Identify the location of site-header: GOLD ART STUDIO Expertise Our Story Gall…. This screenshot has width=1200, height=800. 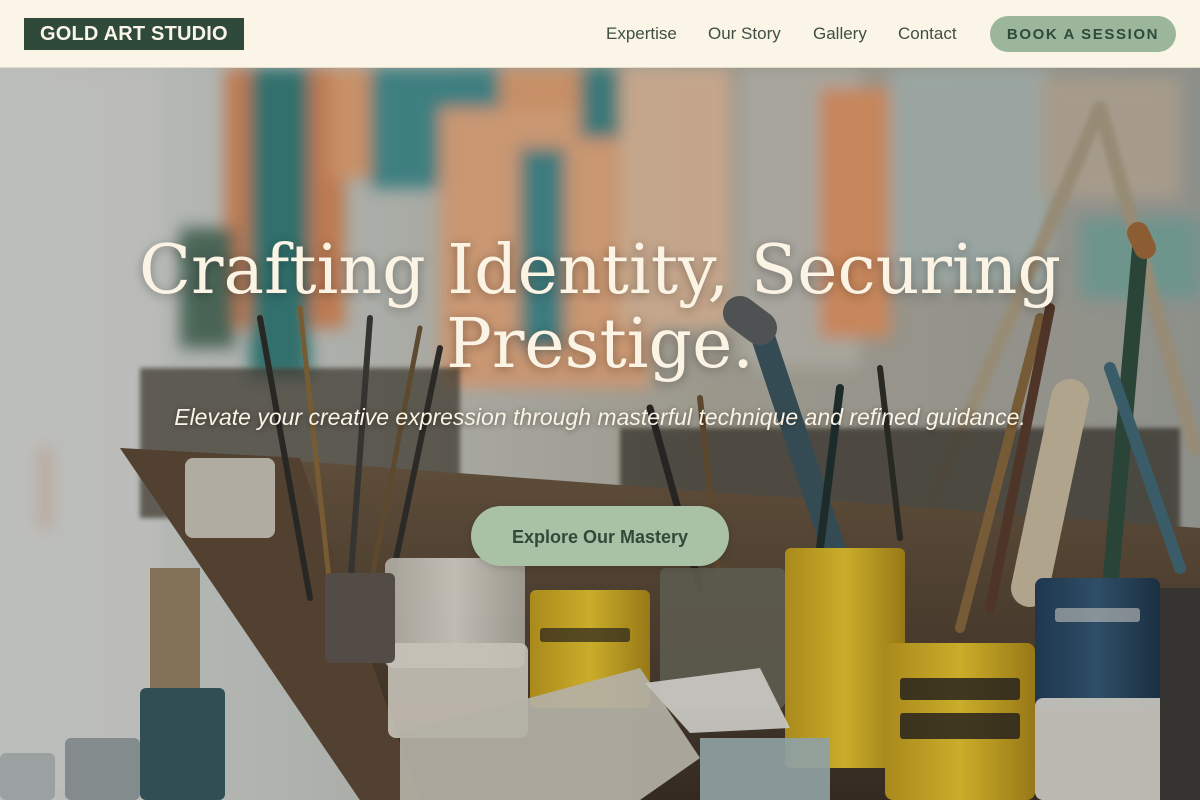
(600, 34).